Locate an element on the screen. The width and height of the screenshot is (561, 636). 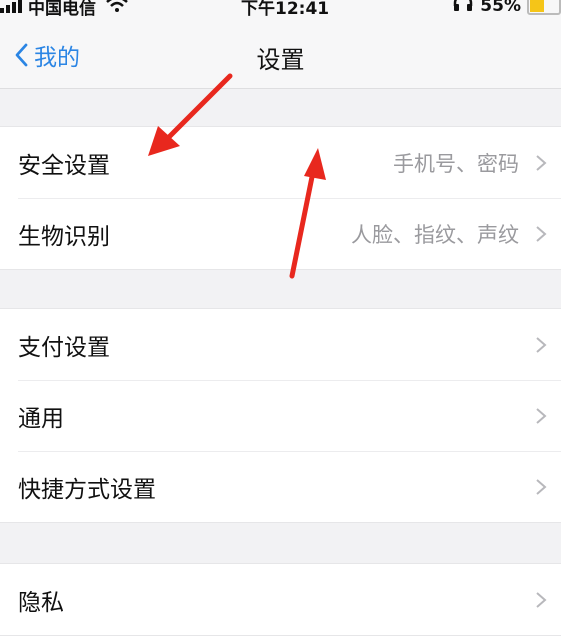
row-privacy: 隐私 is located at coordinates (280, 599).